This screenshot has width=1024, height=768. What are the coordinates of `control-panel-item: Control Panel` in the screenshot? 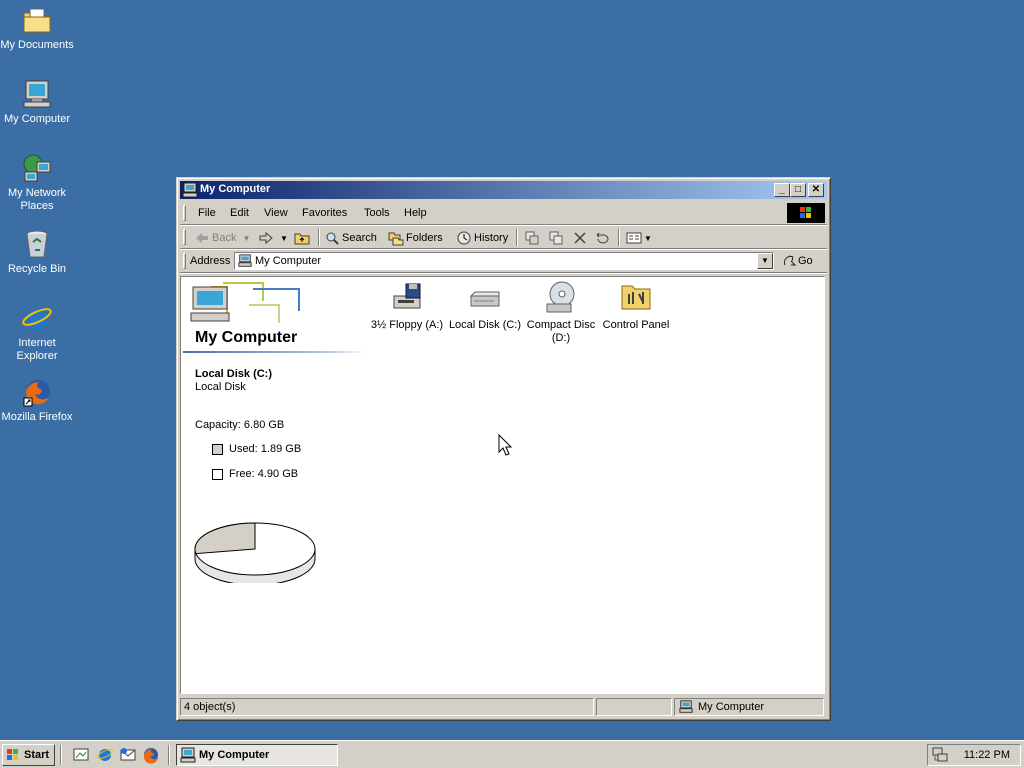 It's located at (636, 306).